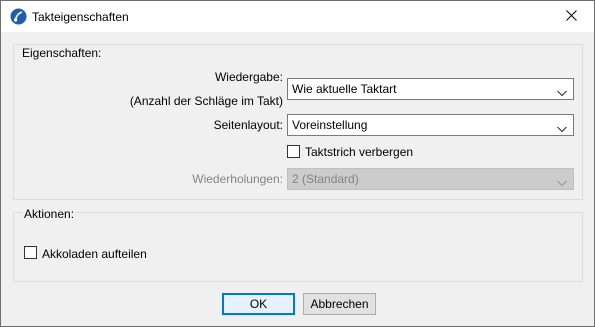 The width and height of the screenshot is (595, 327). What do you see at coordinates (359, 152) in the screenshot?
I see `hide-barline-label: Taktstrich verbergen` at bounding box center [359, 152].